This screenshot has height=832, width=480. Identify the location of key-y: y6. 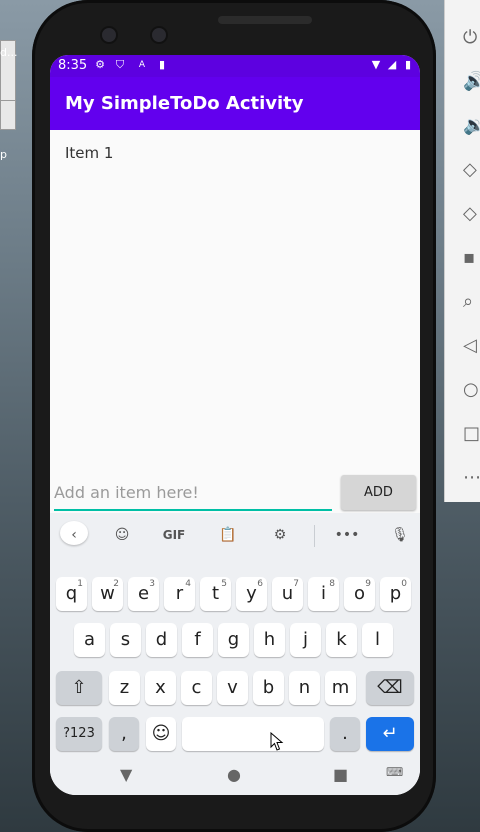
(251, 594).